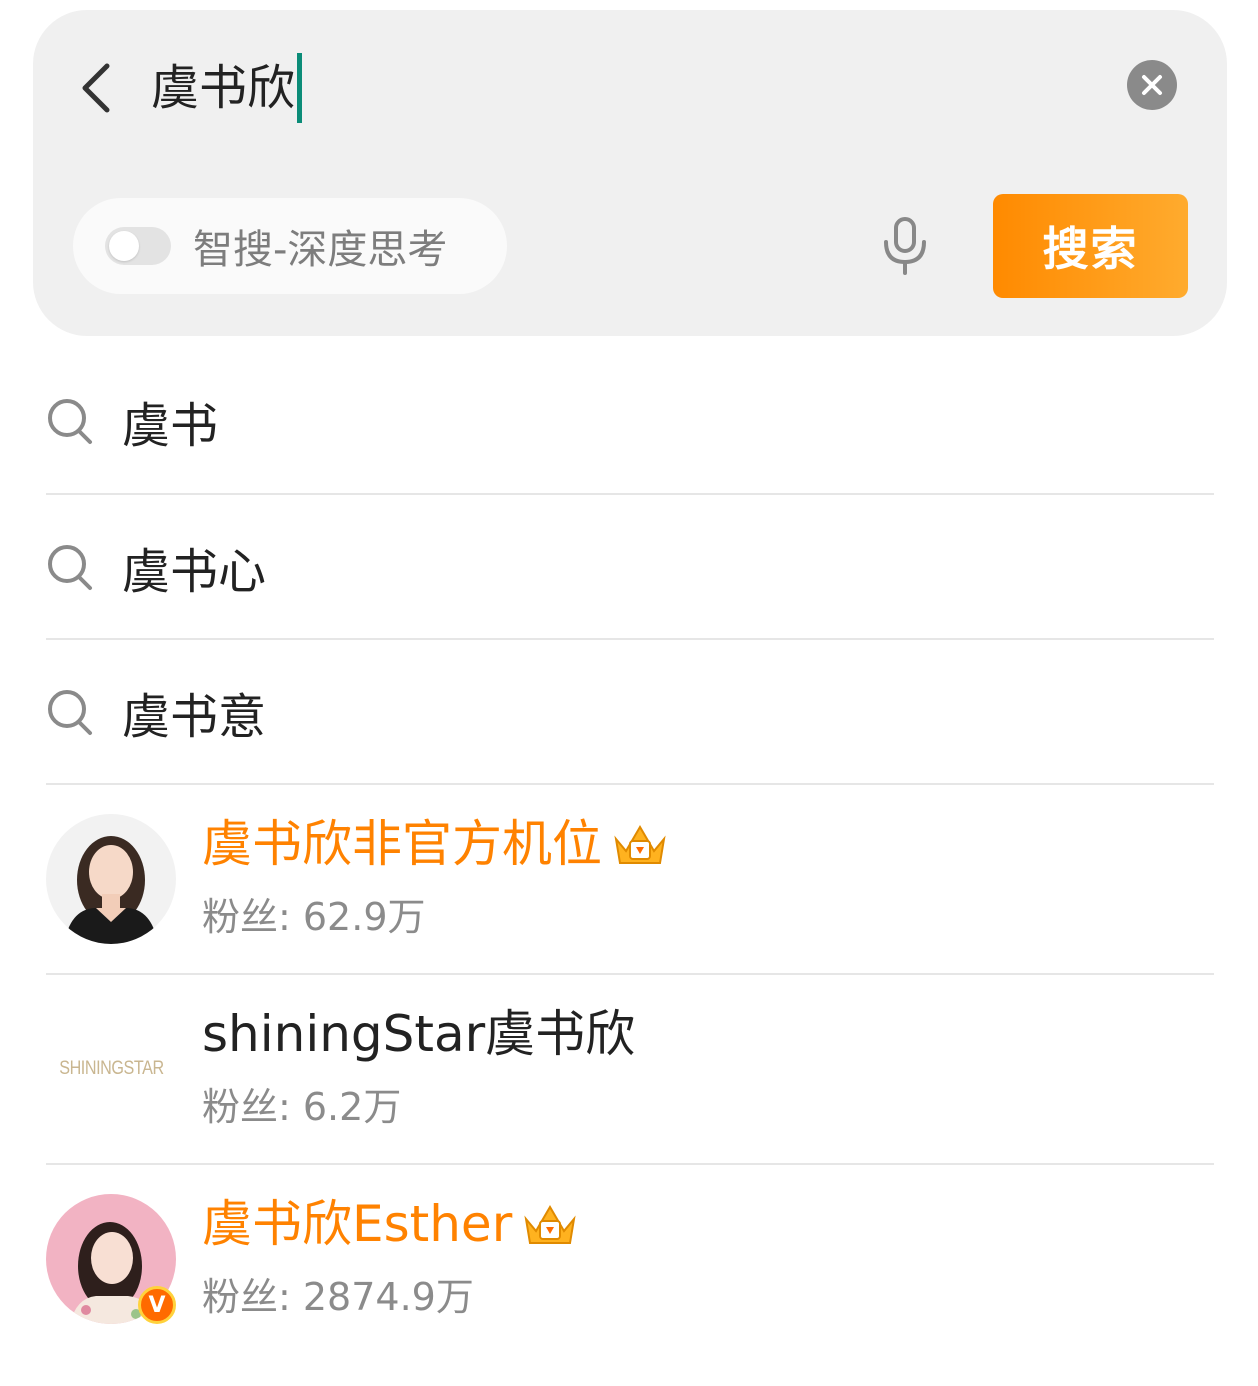 The height and width of the screenshot is (1386, 1258). I want to click on search-input: 虞书欣, so click(227, 88).